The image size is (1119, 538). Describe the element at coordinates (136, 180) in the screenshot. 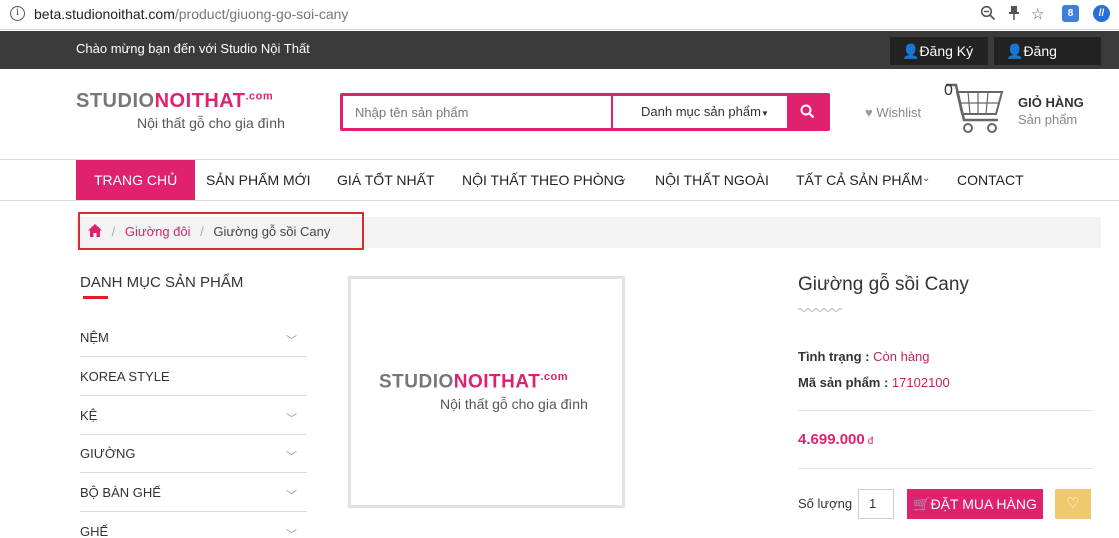

I see `nav-item-home: TRANG CHỦ` at that location.